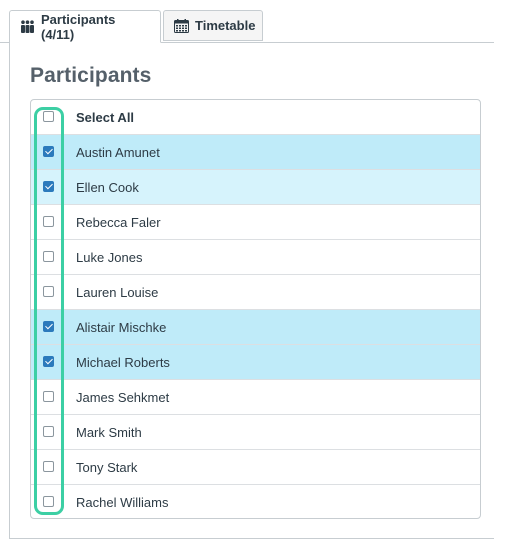  What do you see at coordinates (255, 292) in the screenshot?
I see `participant-row: Lauren Louise` at bounding box center [255, 292].